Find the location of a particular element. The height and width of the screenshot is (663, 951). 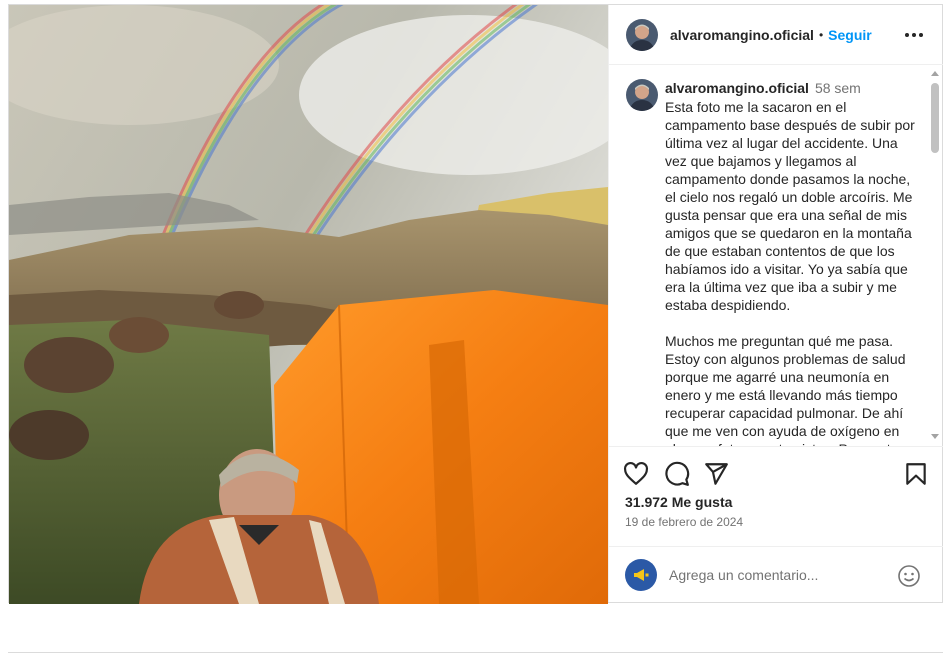

comment-icon is located at coordinates (677, 474).